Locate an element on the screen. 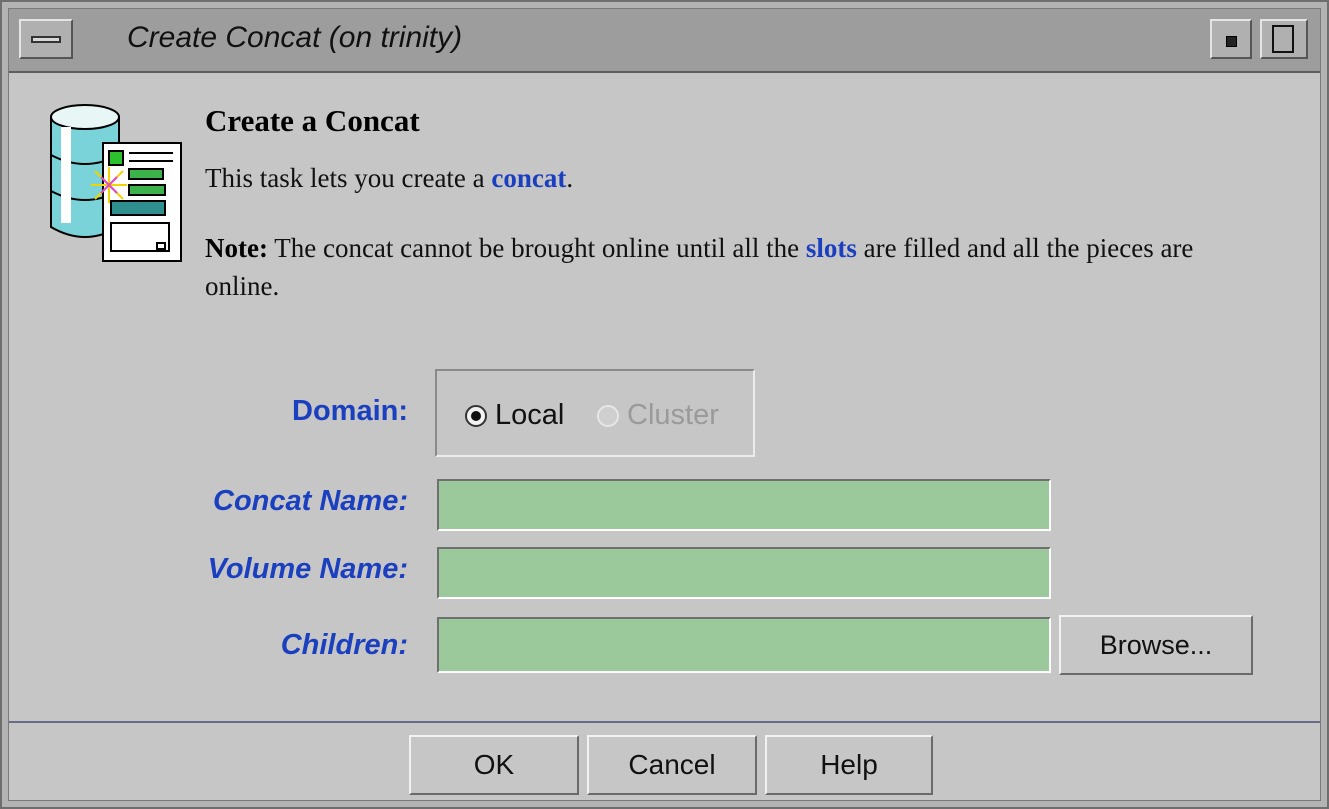 The image size is (1329, 809). domain-radio-local-label: Local is located at coordinates (530, 415).